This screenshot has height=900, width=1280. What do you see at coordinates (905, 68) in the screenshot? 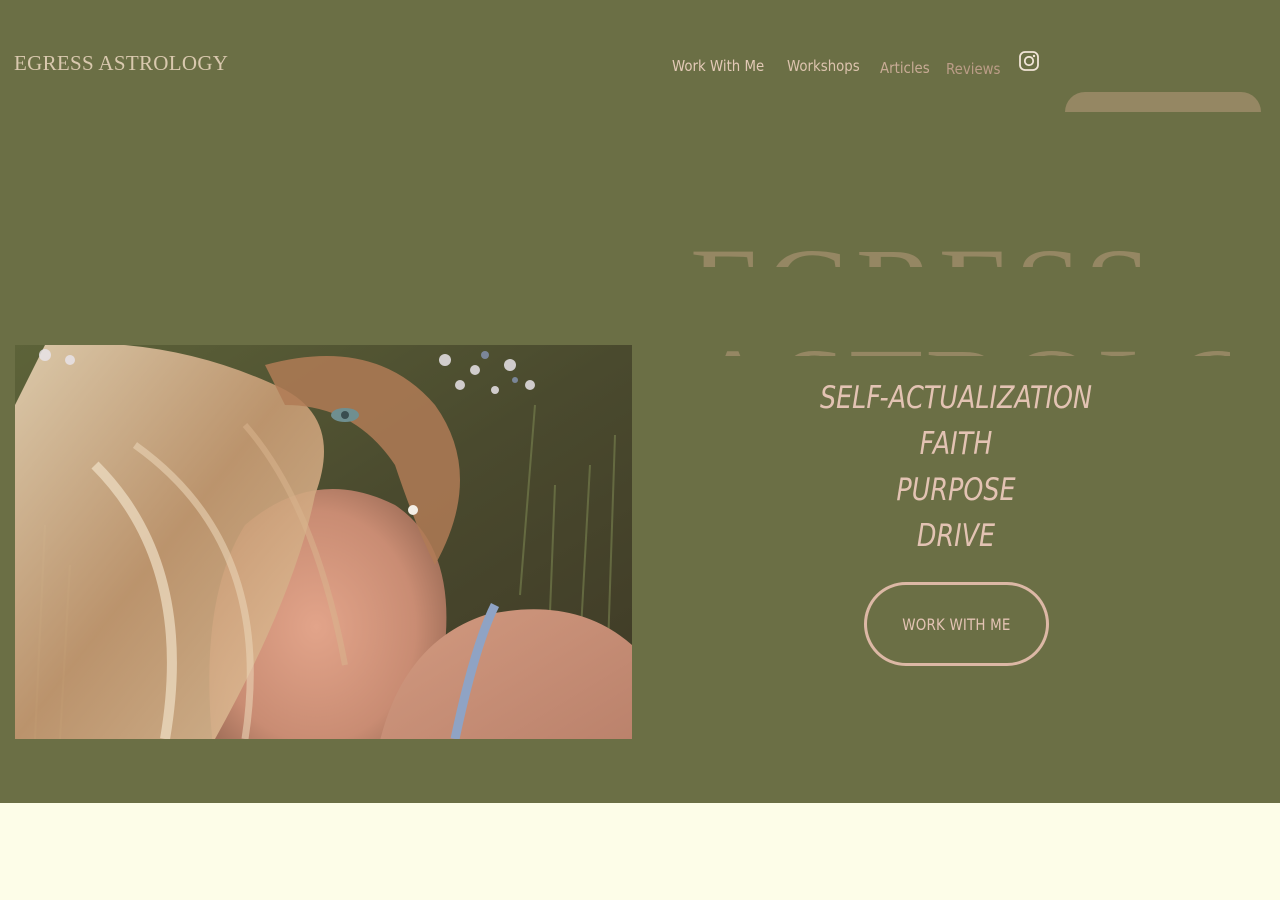
I see `nav-item-articles: Articles` at bounding box center [905, 68].